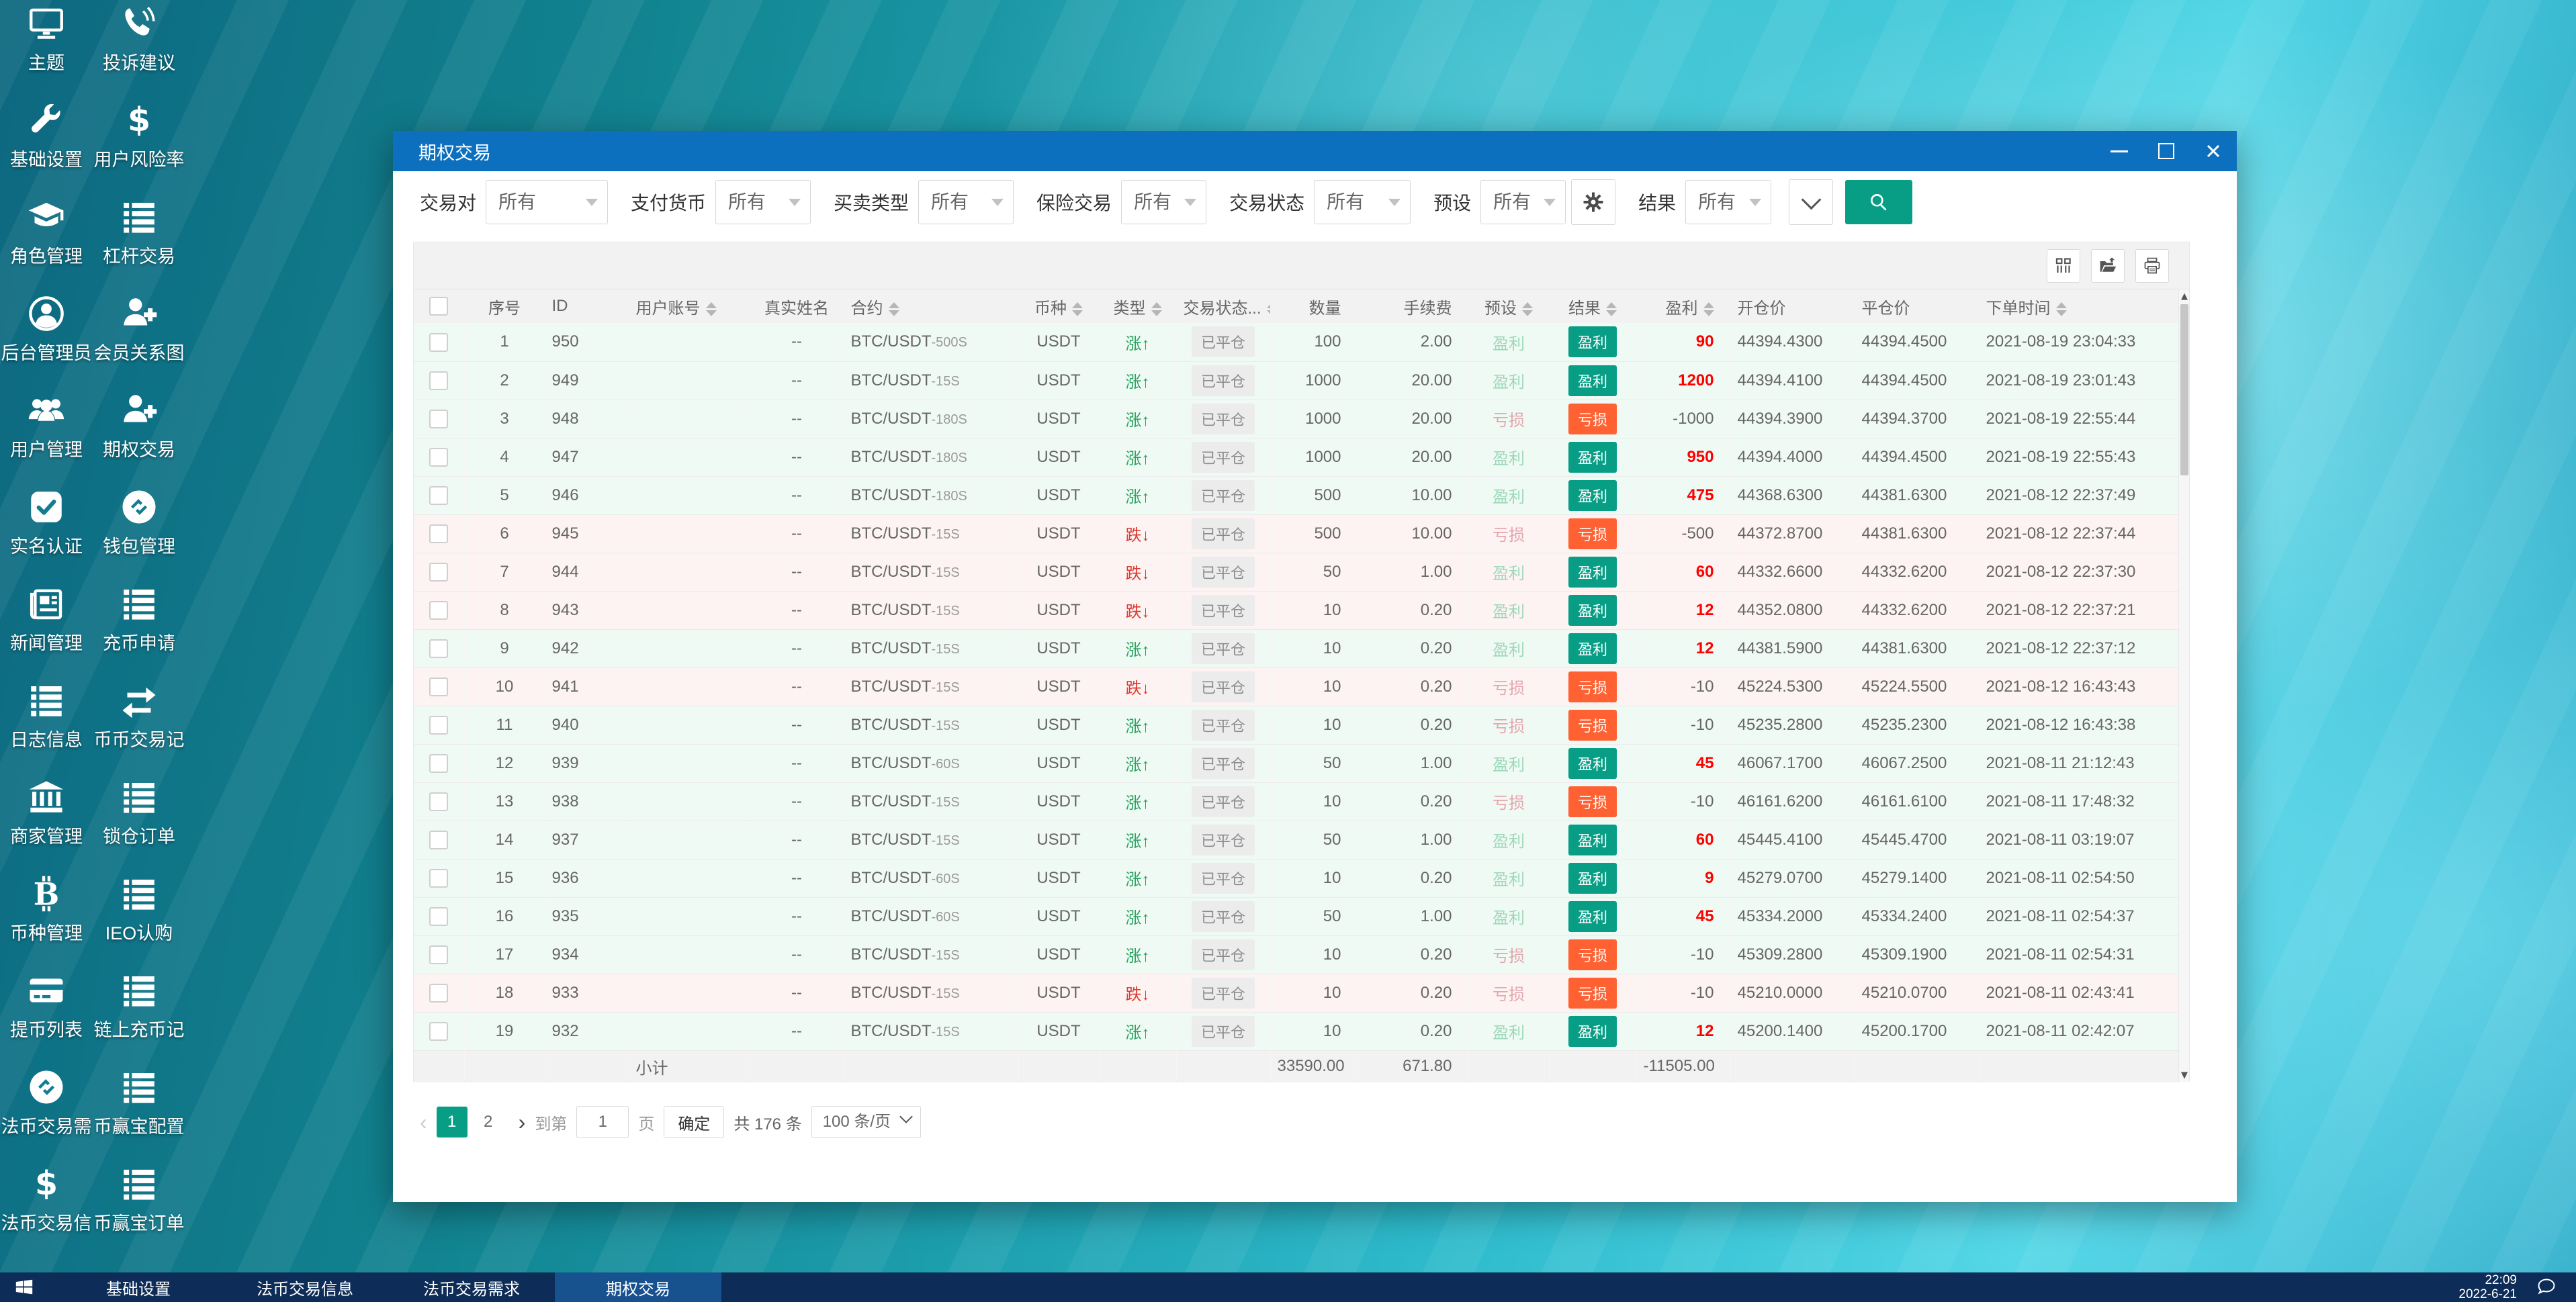 This screenshot has height=1302, width=2576. What do you see at coordinates (139, 725) in the screenshot?
I see `desktop-icon-exchange-arrows: 币币交易记` at bounding box center [139, 725].